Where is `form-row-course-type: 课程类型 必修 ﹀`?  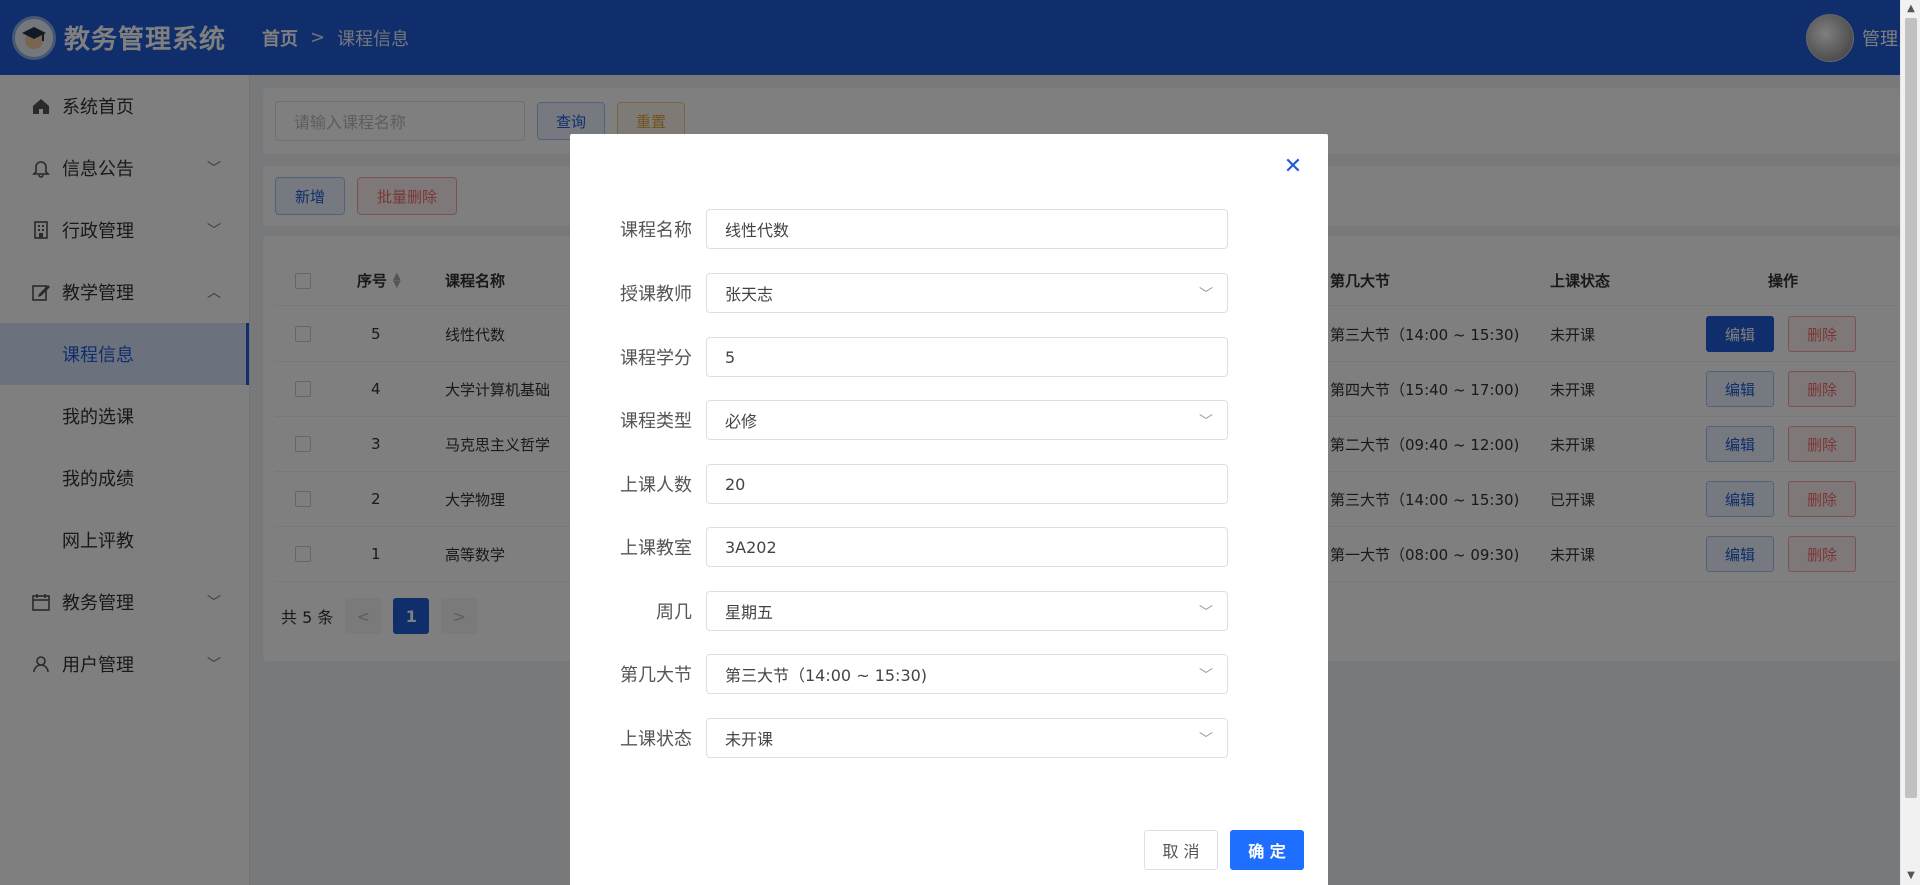
form-row-course-type: 课程类型 必修 ﹀ is located at coordinates (949, 420).